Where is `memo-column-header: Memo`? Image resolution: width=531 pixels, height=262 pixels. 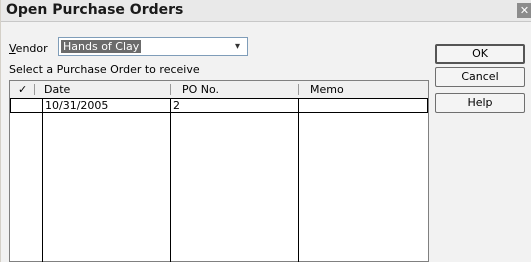 memo-column-header: Memo is located at coordinates (327, 89).